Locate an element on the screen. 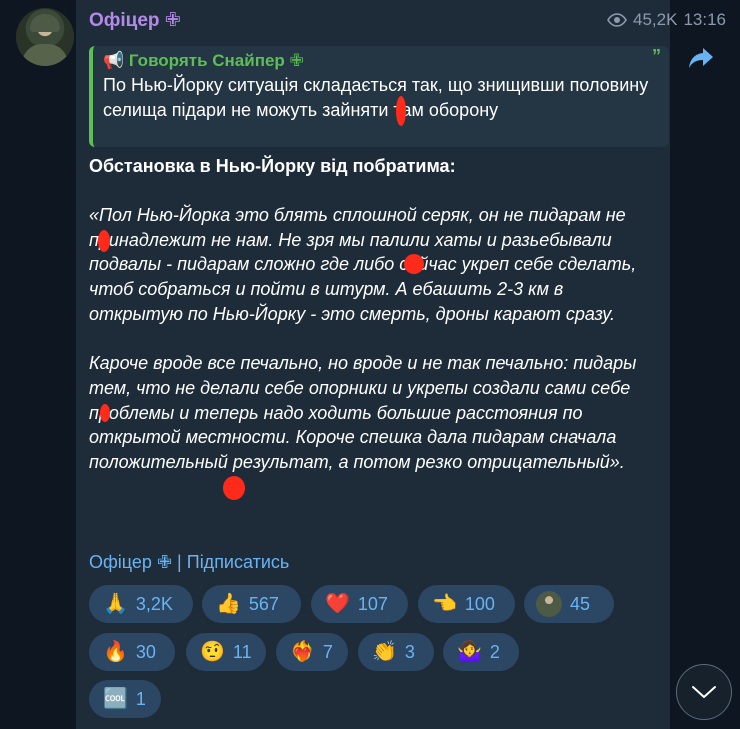  chevron-down-icon is located at coordinates (704, 692).